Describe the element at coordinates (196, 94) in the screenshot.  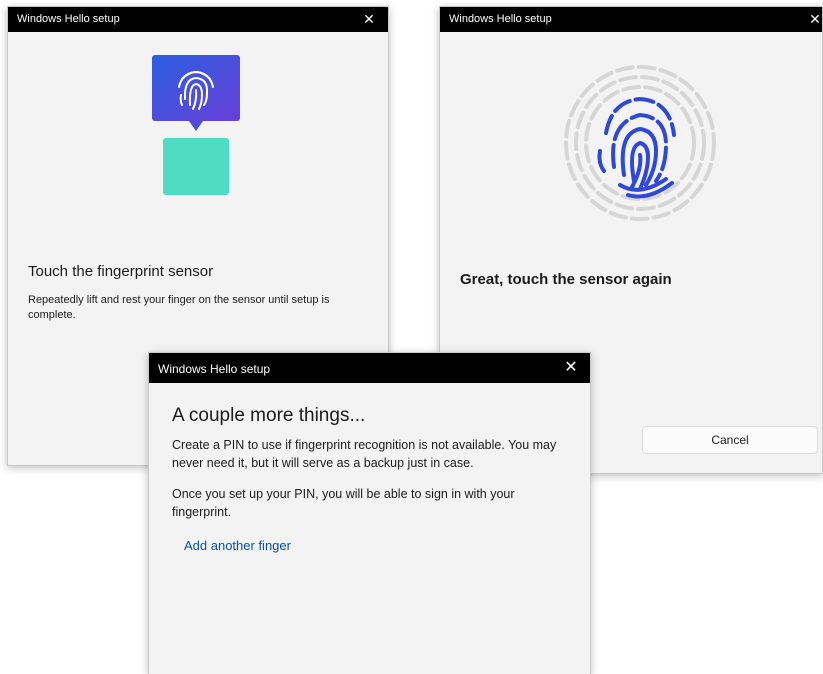
I see `fingerprint-bubble-icon` at that location.